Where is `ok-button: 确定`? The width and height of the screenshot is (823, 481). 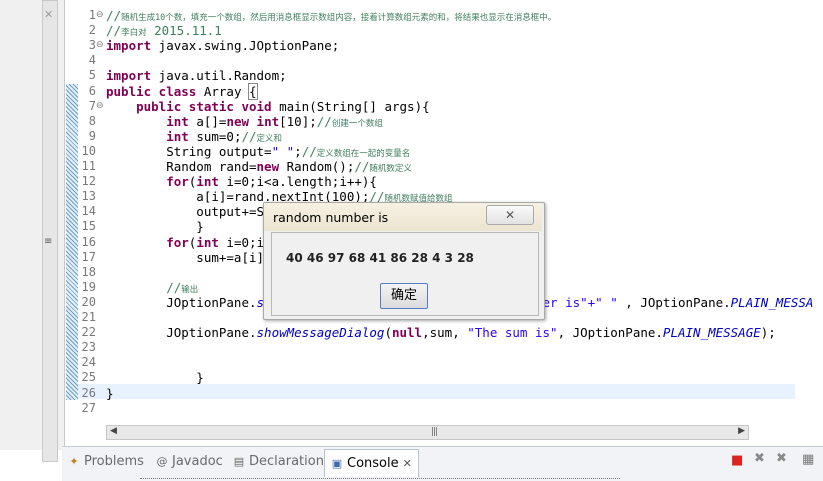 ok-button: 确定 is located at coordinates (404, 296).